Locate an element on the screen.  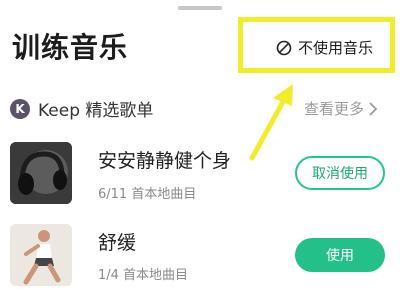
runner-cover-art is located at coordinates (41, 255).